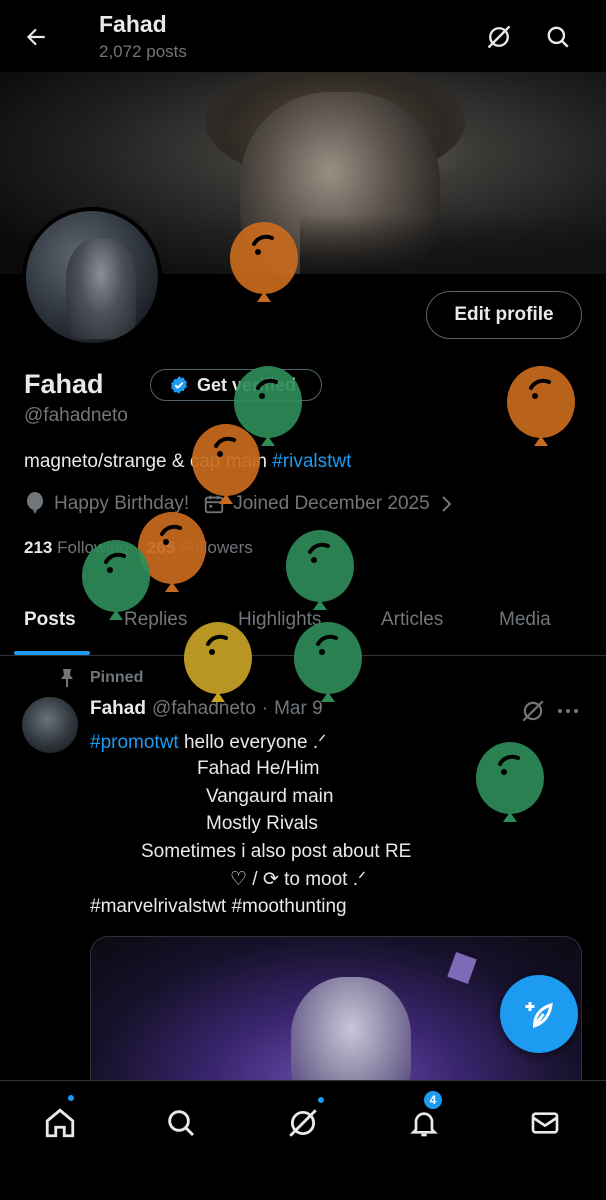 Image resolution: width=606 pixels, height=1200 pixels. Describe the element at coordinates (311, 461) in the screenshot. I see `bio-hashtag-link: #rivalstwt` at that location.